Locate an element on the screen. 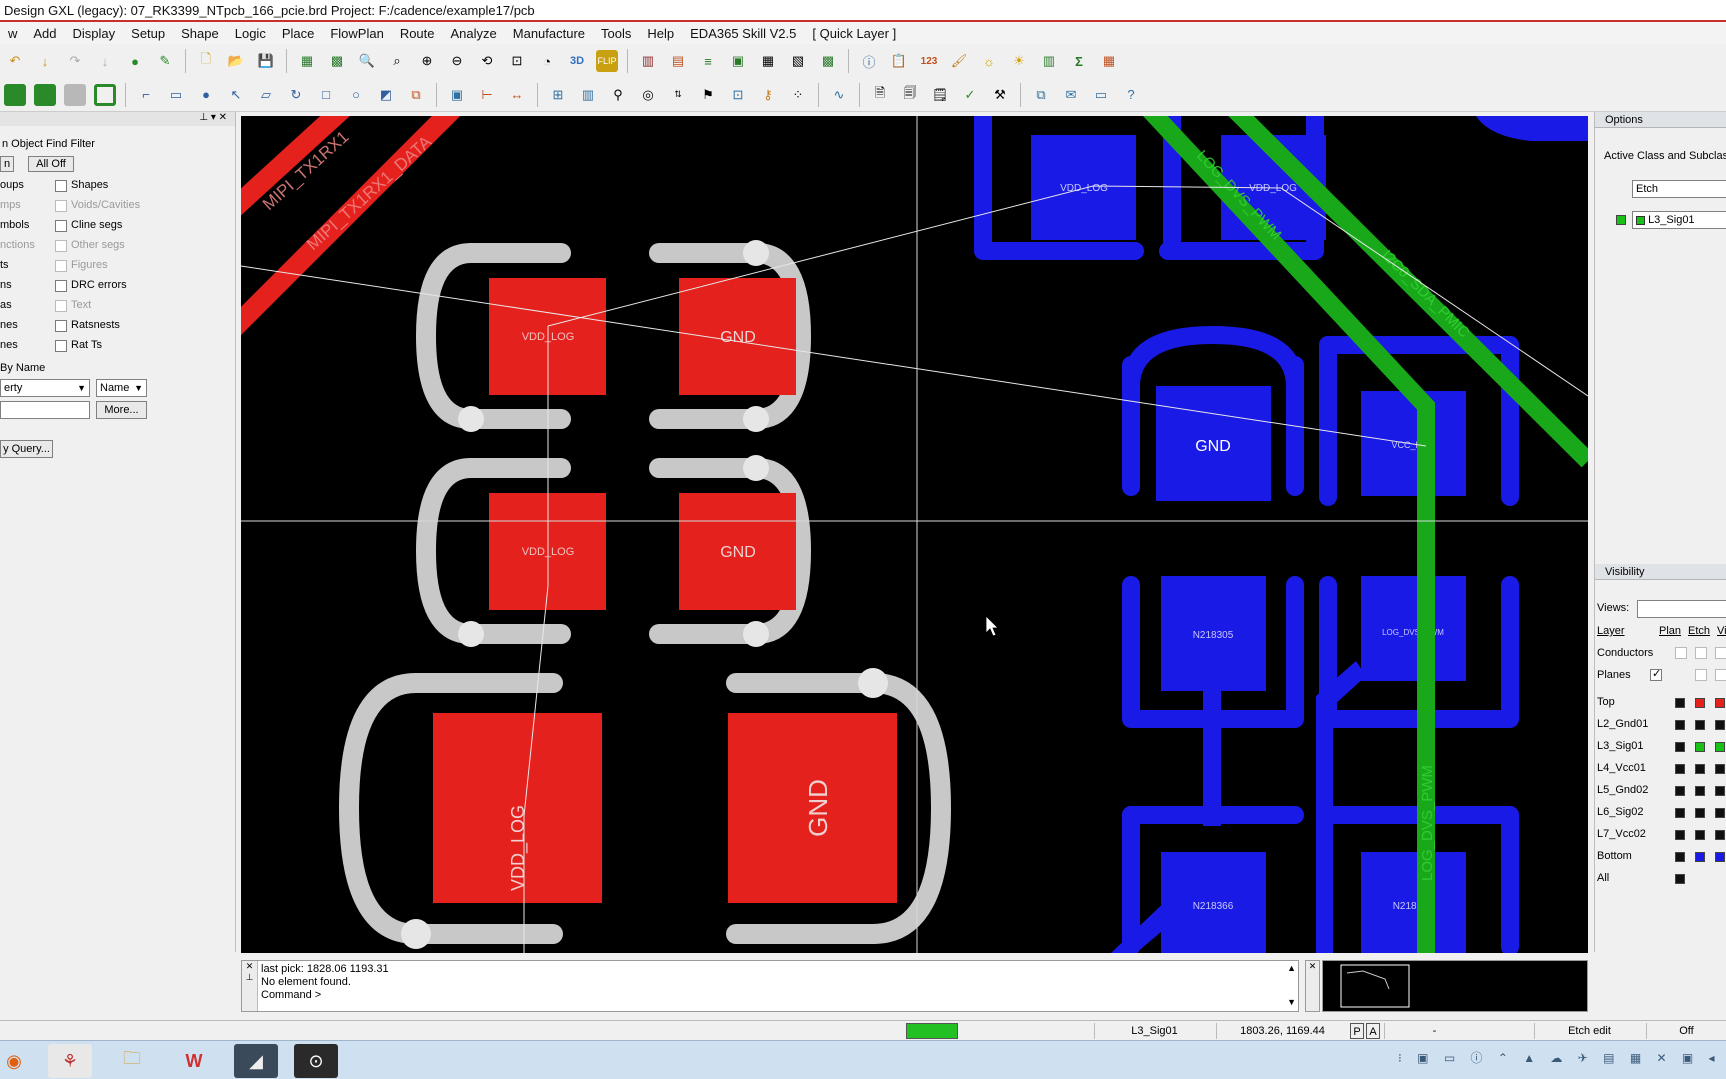 Image resolution: width=1726 pixels, height=1079 pixels. doc-ok-icon: ✓ is located at coordinates (970, 95).